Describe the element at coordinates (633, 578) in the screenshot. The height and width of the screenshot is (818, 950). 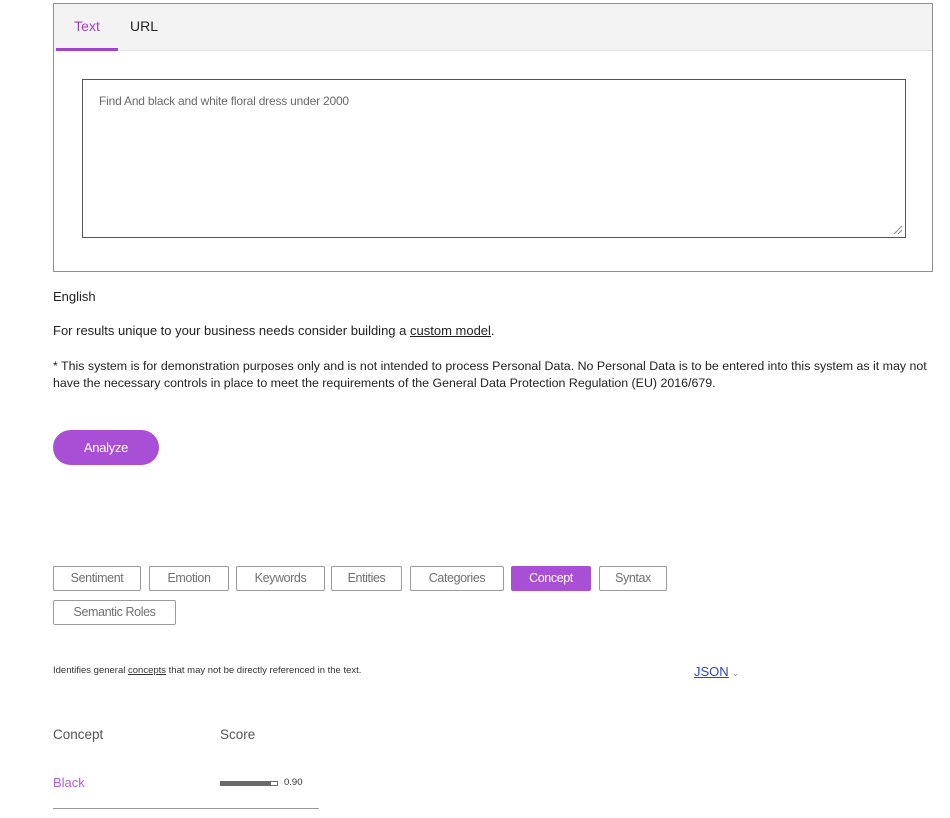
I see `feature-tab-syntax: Syntax` at that location.